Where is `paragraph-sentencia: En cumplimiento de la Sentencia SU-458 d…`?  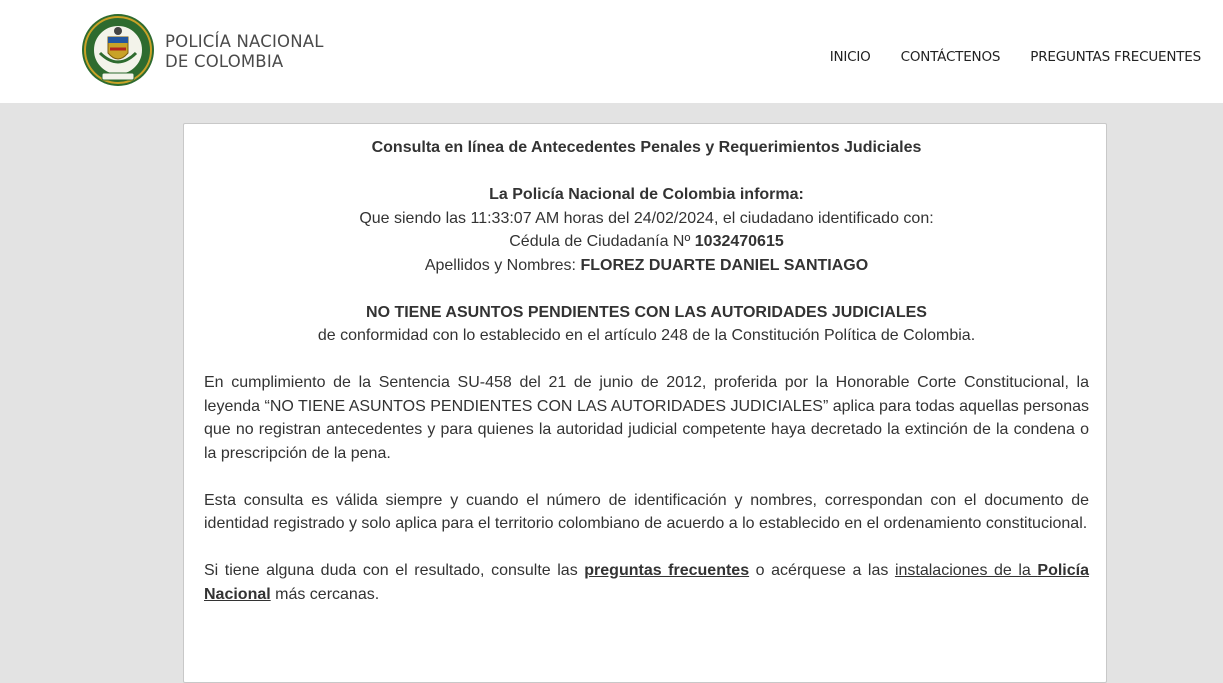 paragraph-sentencia: En cumplimiento de la Sentencia SU-458 d… is located at coordinates (646, 418).